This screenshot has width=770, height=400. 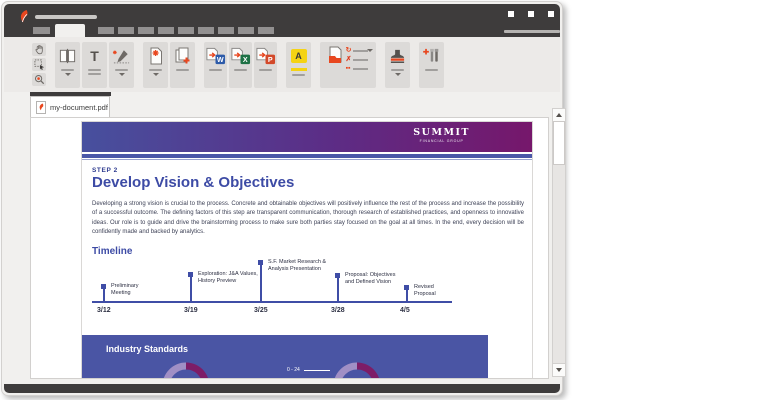 I want to click on scroll-down-button, so click(x=559, y=369).